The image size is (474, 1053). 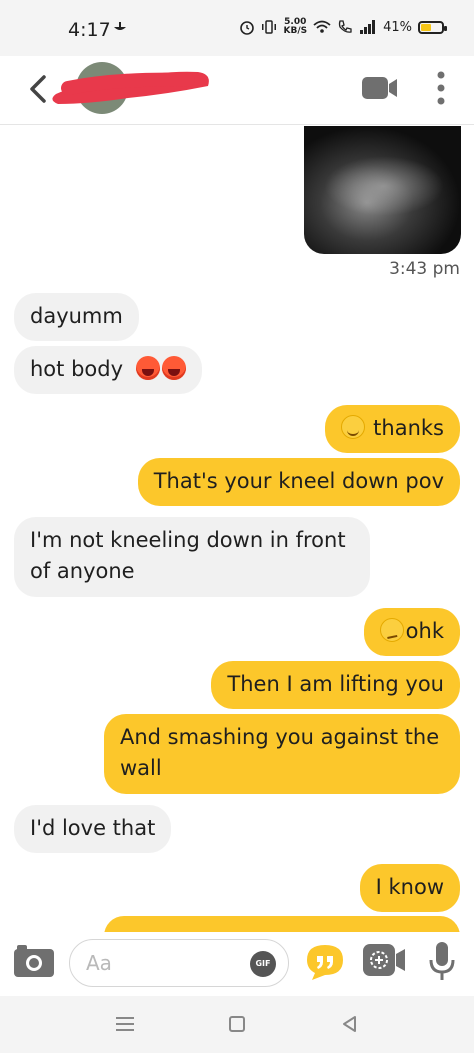 I want to click on outgoing-message: ohk, so click(x=411, y=632).